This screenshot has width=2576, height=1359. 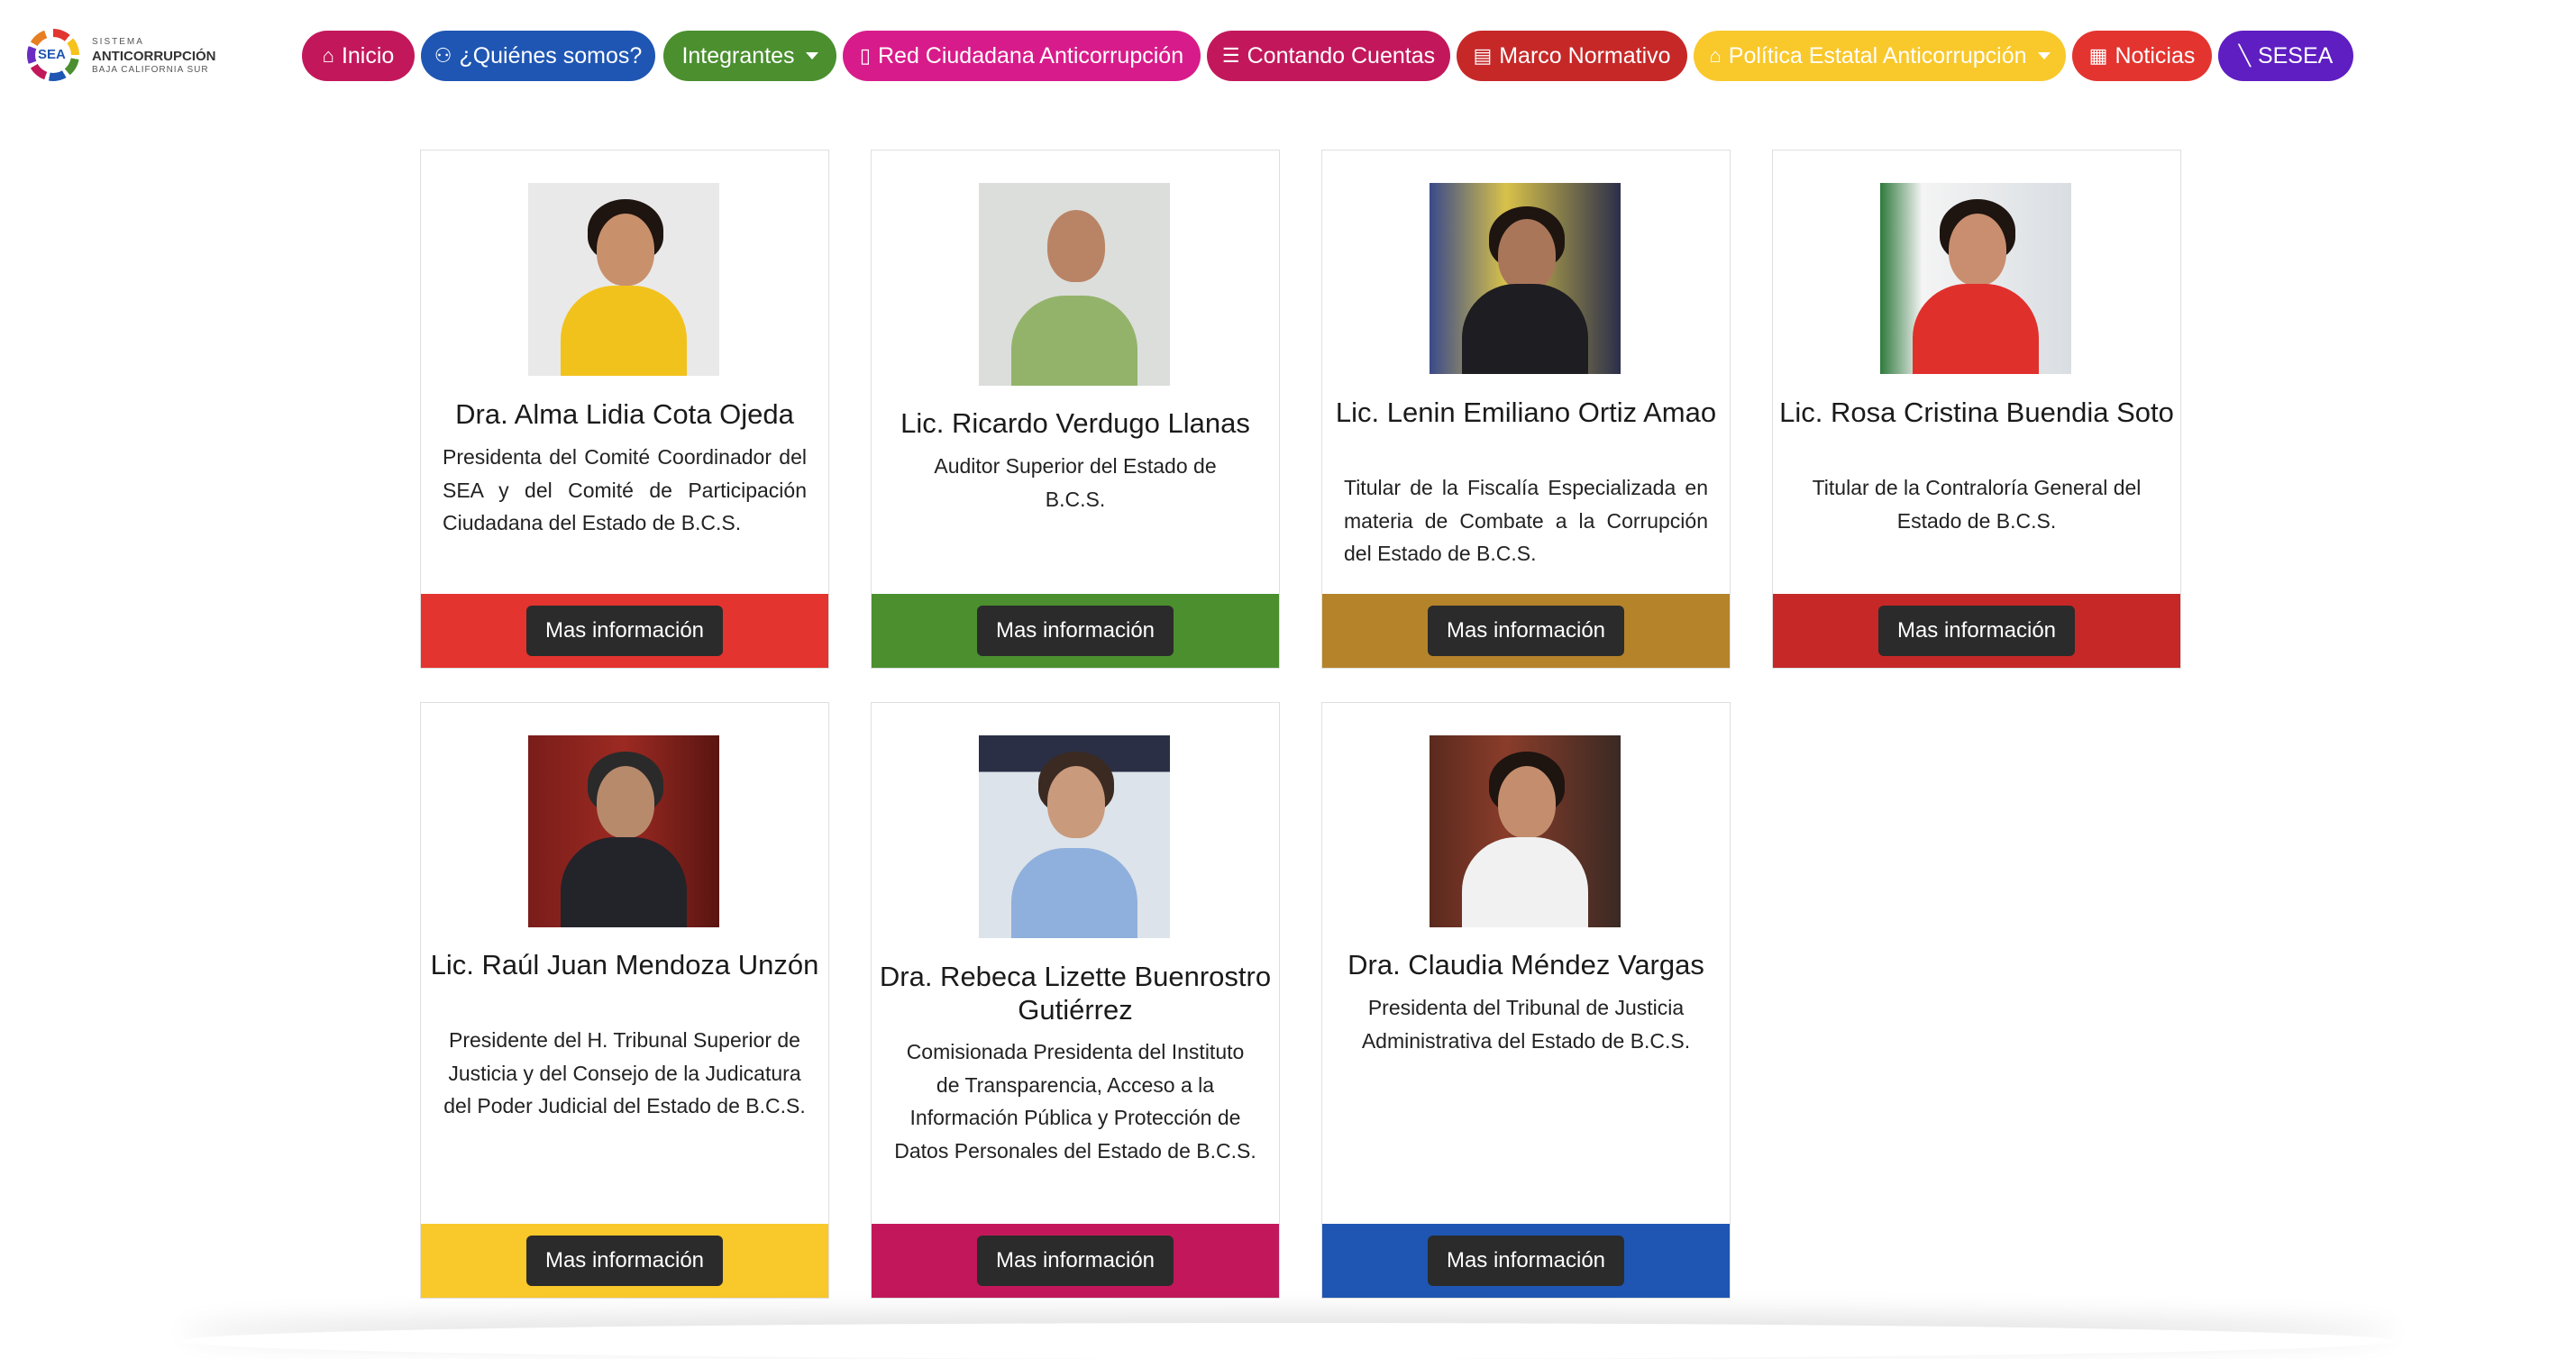 What do you see at coordinates (2155, 55) in the screenshot?
I see `nav-label: Noticias` at bounding box center [2155, 55].